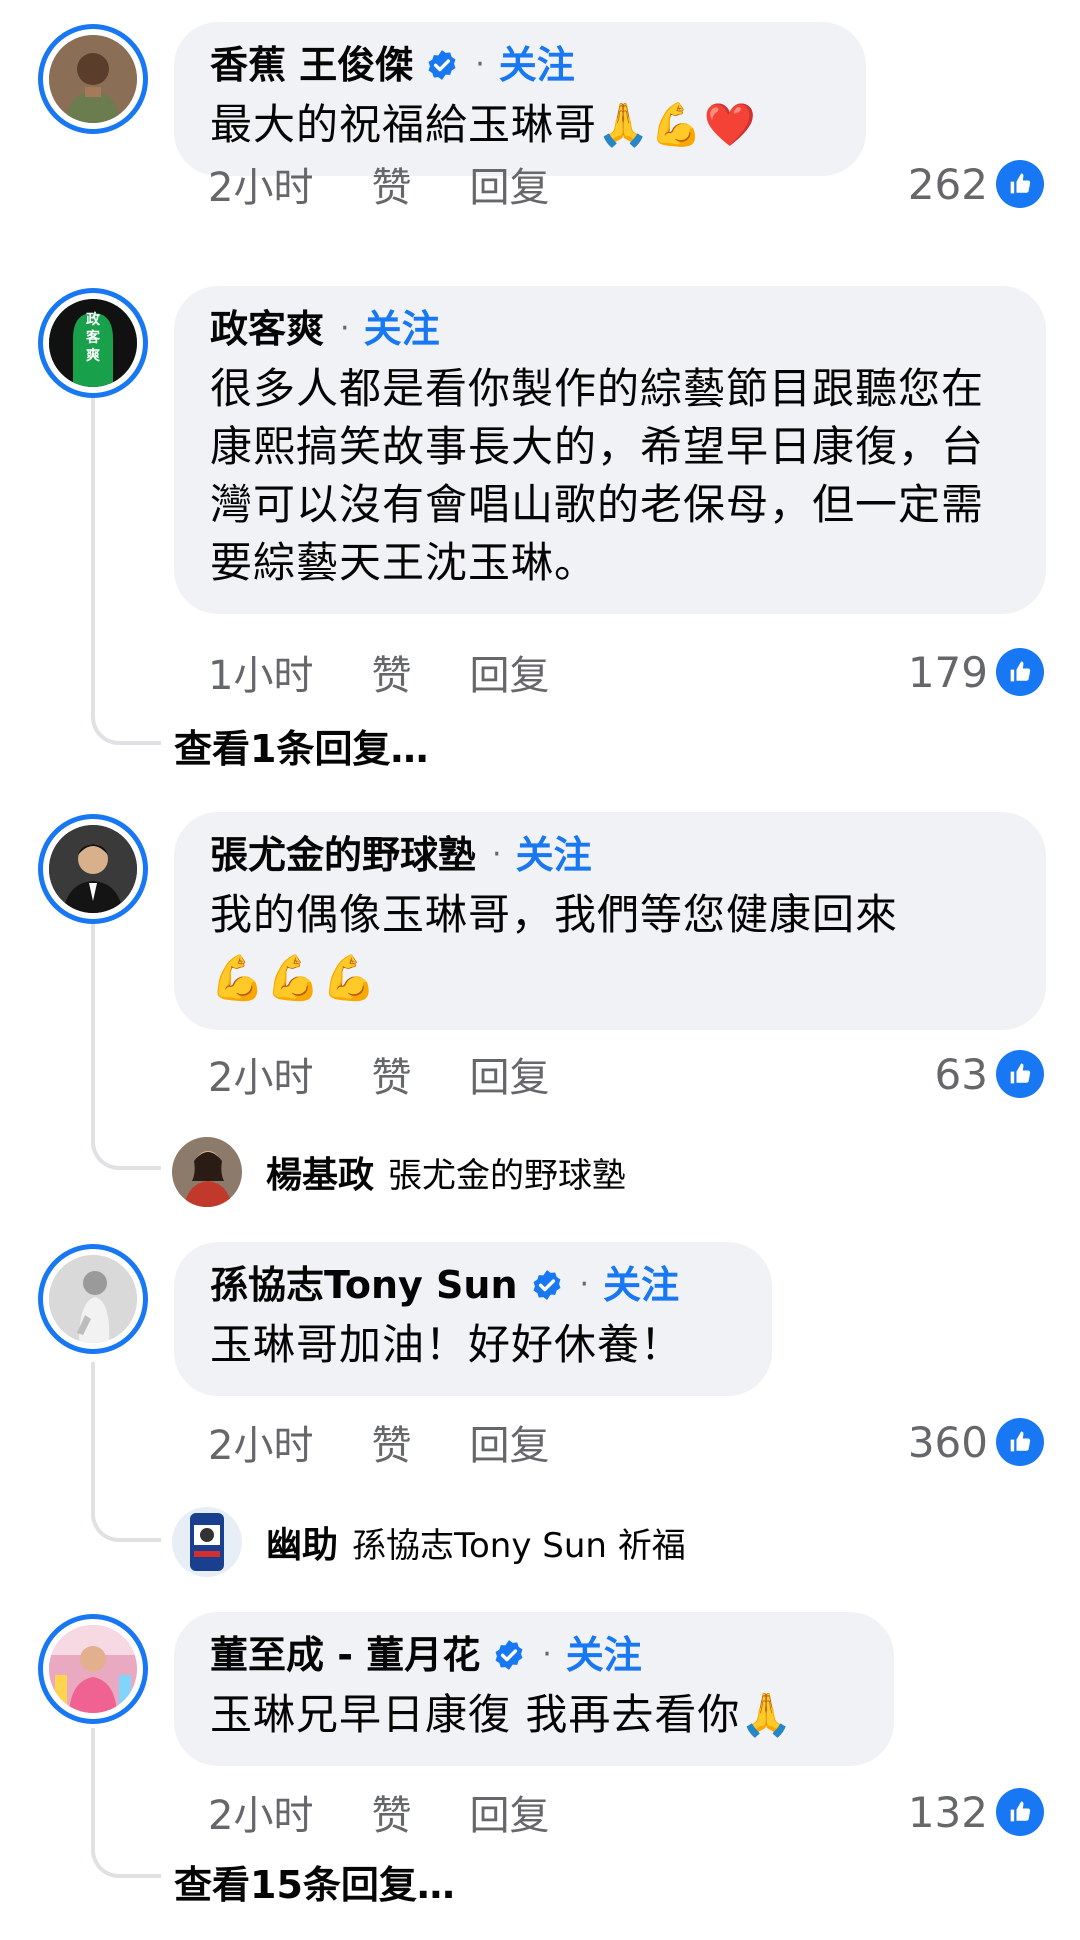  What do you see at coordinates (93, 338) in the screenshot?
I see `avatar-label: 政客爽` at bounding box center [93, 338].